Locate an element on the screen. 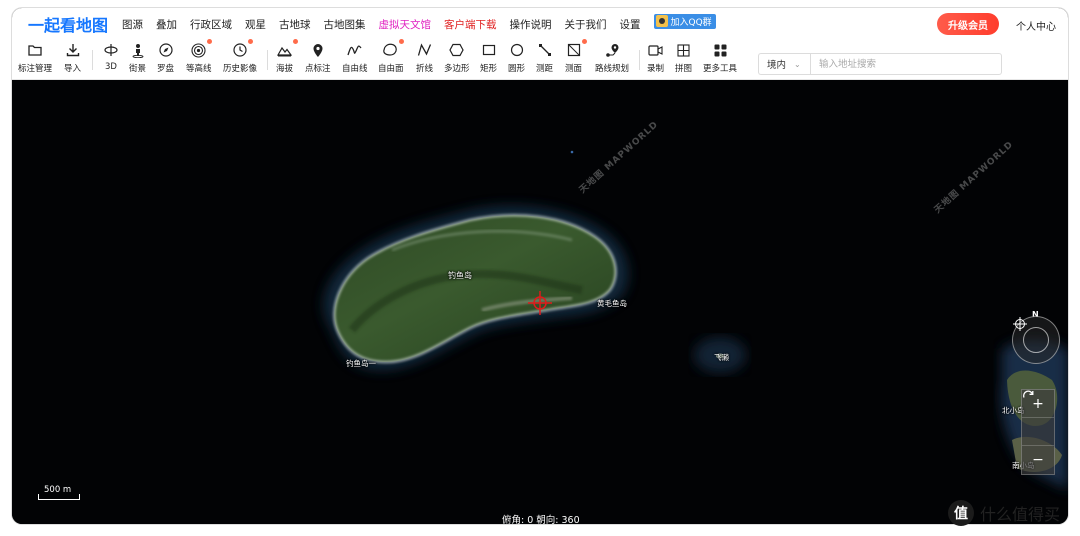  tool-compass: 罗盘 is located at coordinates (165, 58).